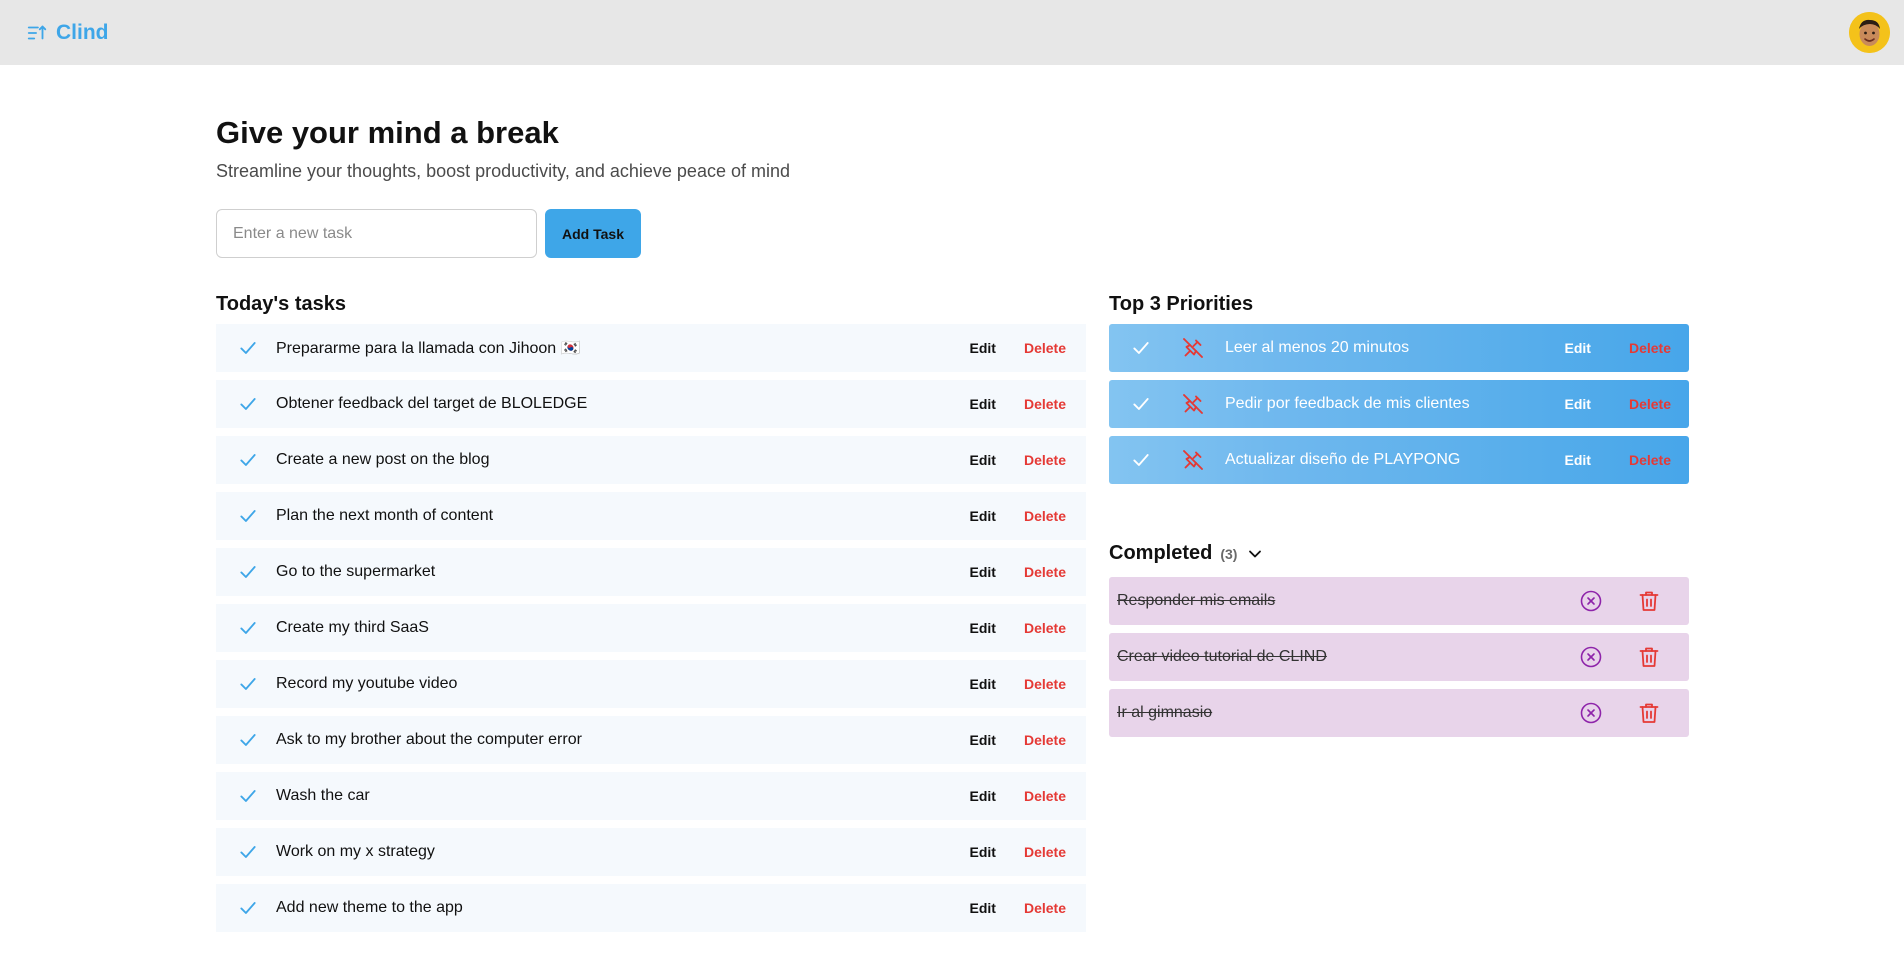 The height and width of the screenshot is (954, 1904). What do you see at coordinates (383, 459) in the screenshot?
I see `task-label: Create a new post on the blog` at bounding box center [383, 459].